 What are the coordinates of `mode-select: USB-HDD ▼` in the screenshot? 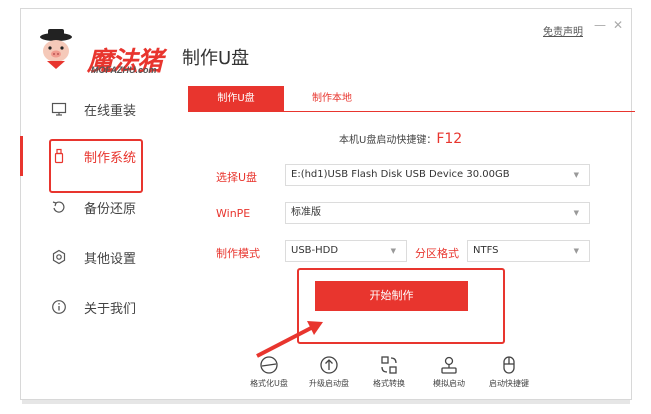 It's located at (346, 251).